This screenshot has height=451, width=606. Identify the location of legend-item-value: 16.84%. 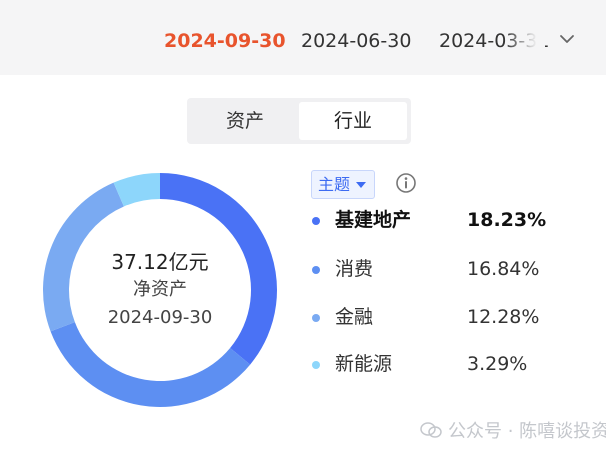
(503, 269).